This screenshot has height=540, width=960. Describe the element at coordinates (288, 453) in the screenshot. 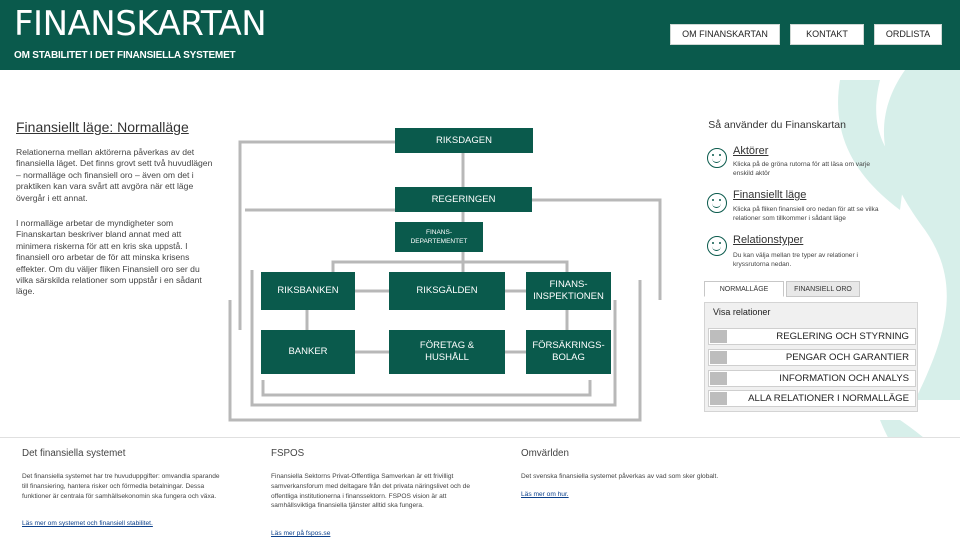

I see `footer-col2-heading: FSPOS` at that location.